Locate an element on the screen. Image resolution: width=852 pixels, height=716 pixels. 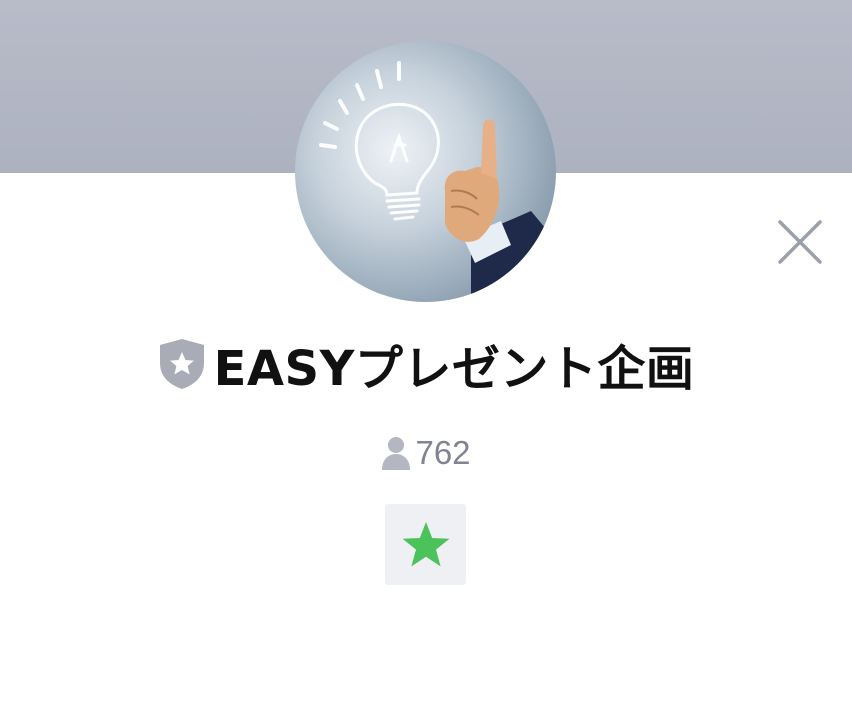
avatar is located at coordinates (425, 171).